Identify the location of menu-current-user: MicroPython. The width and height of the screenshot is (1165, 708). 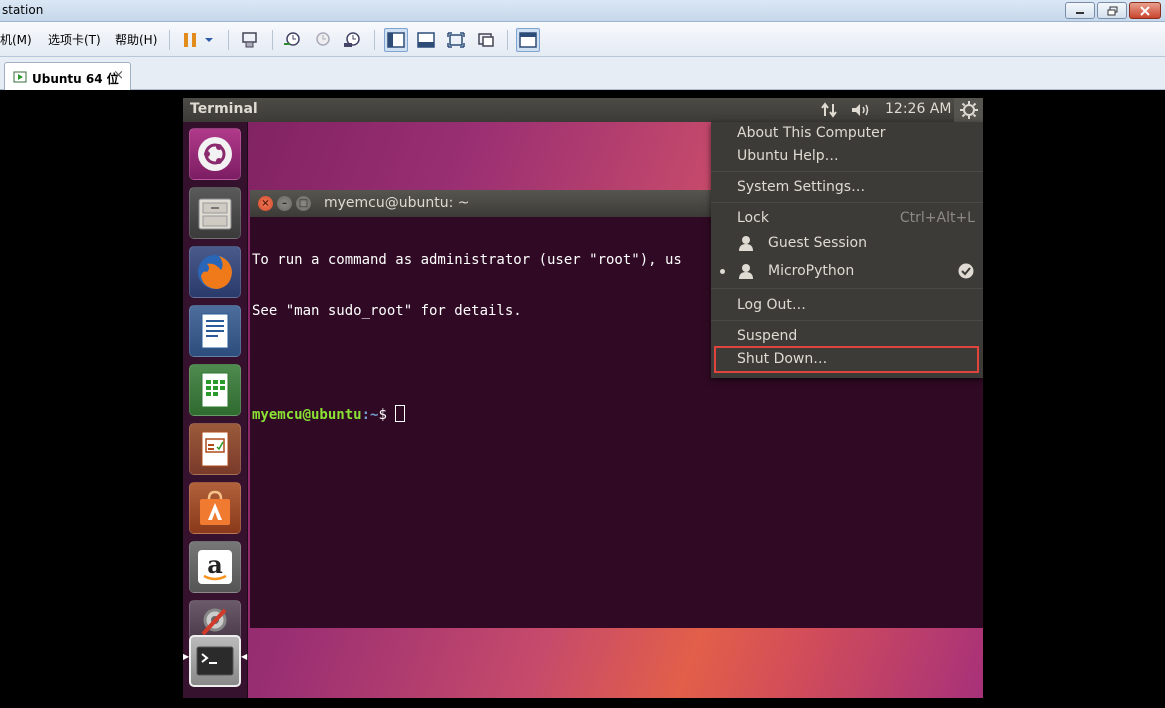
(811, 271).